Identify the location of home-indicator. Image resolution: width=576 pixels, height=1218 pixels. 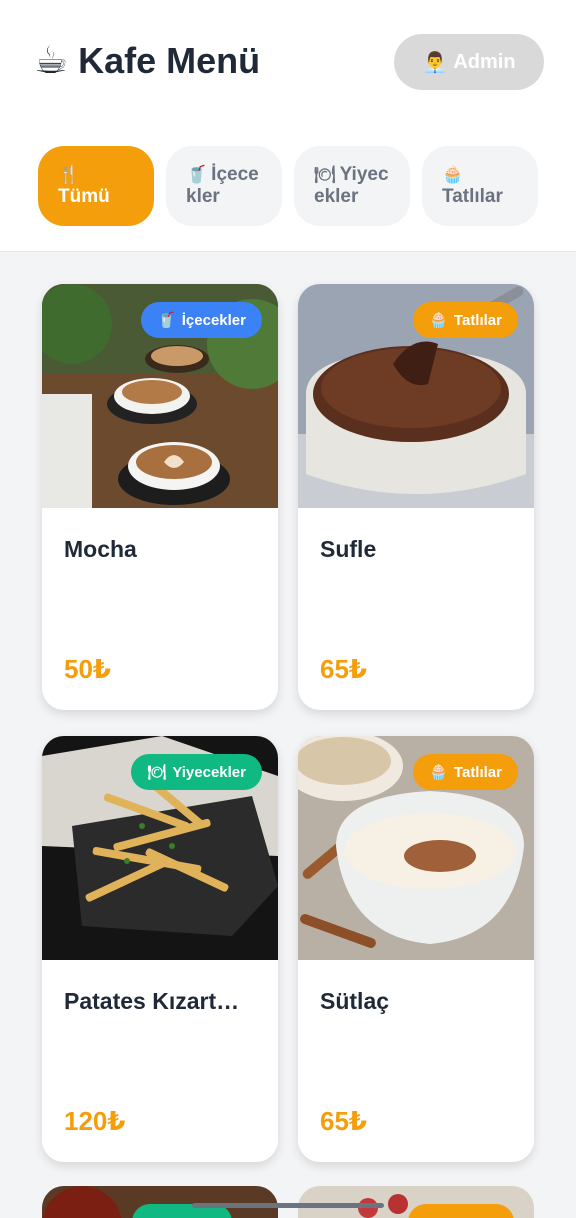
(288, 1205).